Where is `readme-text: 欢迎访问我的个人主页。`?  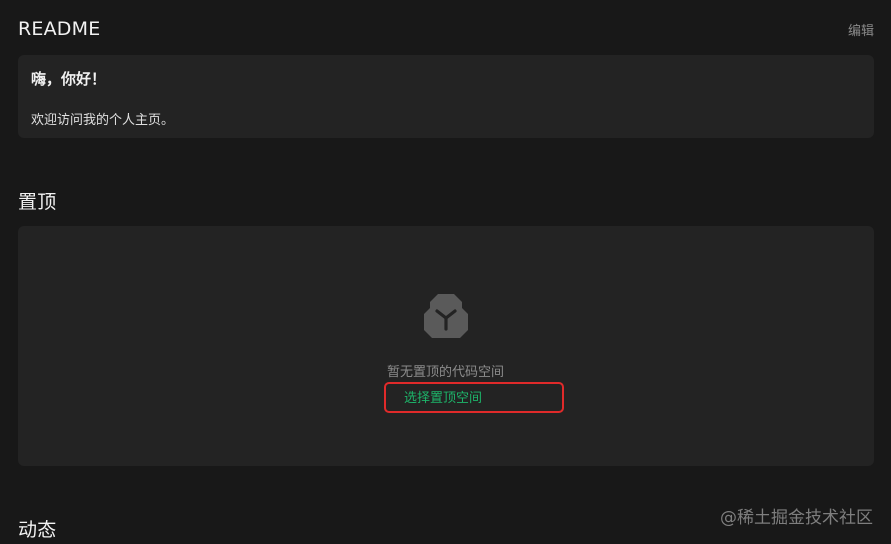 readme-text: 欢迎访问我的个人主页。 is located at coordinates (103, 120).